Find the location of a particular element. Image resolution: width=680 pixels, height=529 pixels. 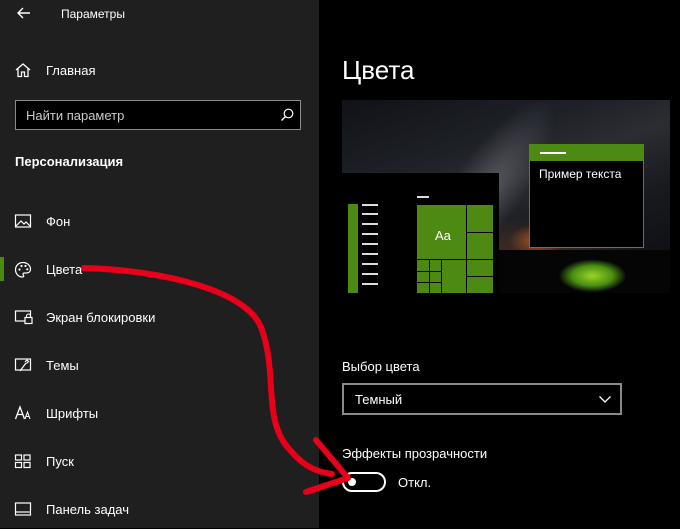

back-button is located at coordinates (24, 13).